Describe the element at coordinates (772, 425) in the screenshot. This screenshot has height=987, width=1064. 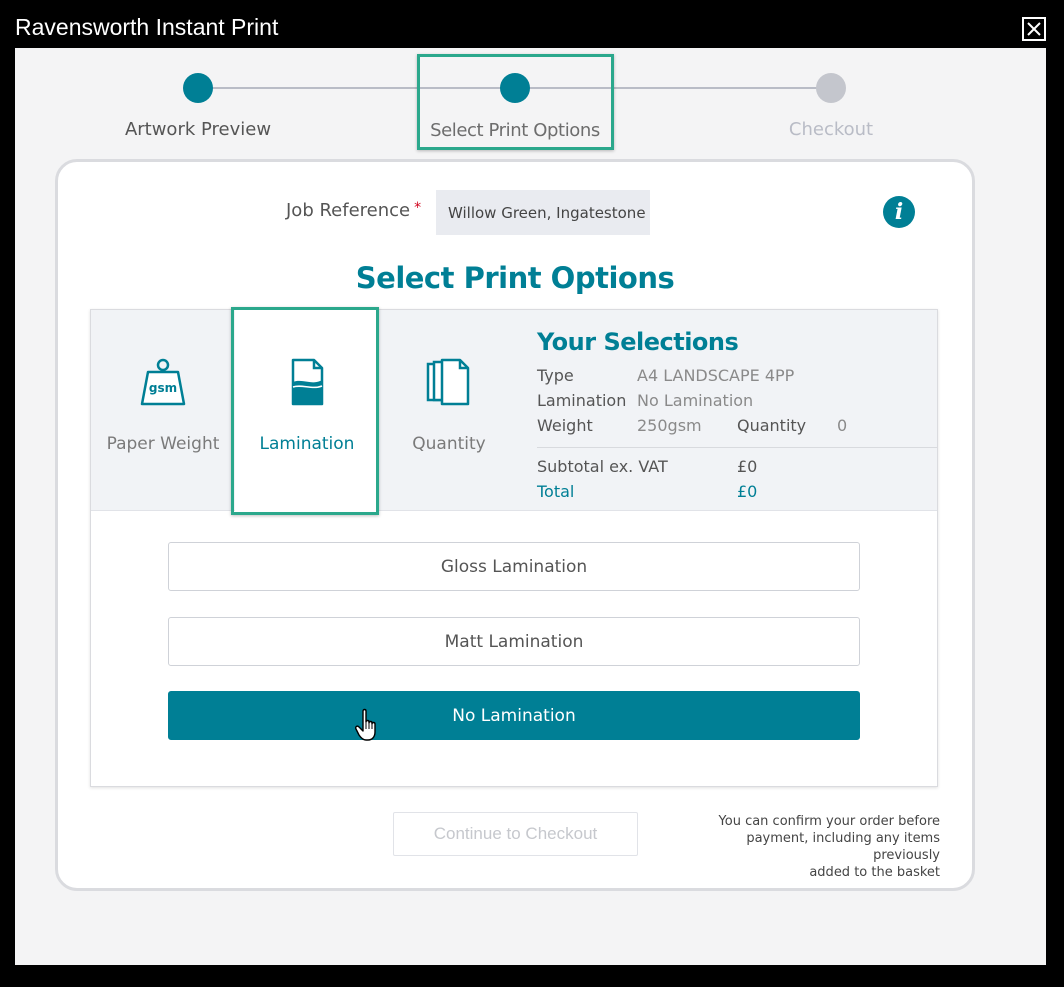
I see `quantity-label: Quantity` at that location.